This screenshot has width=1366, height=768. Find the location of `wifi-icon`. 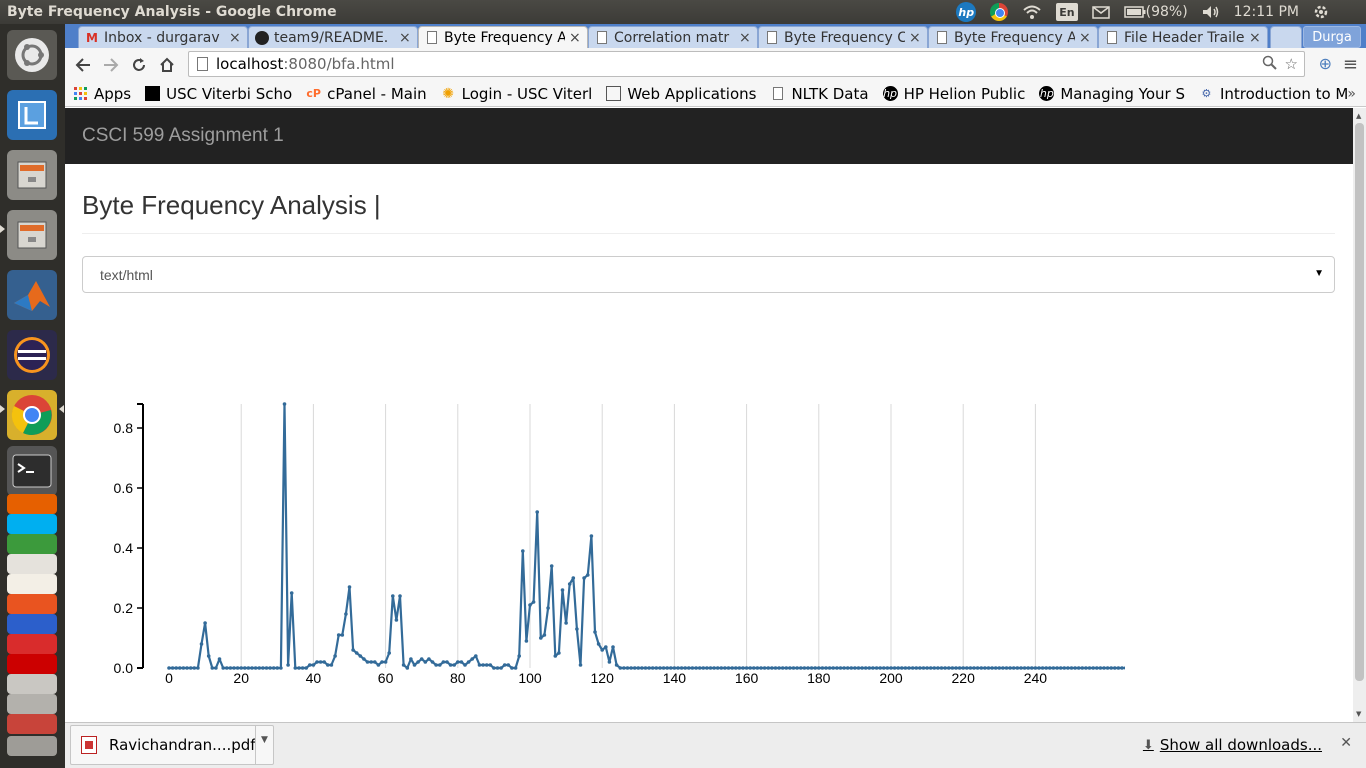

wifi-icon is located at coordinates (1032, 12).